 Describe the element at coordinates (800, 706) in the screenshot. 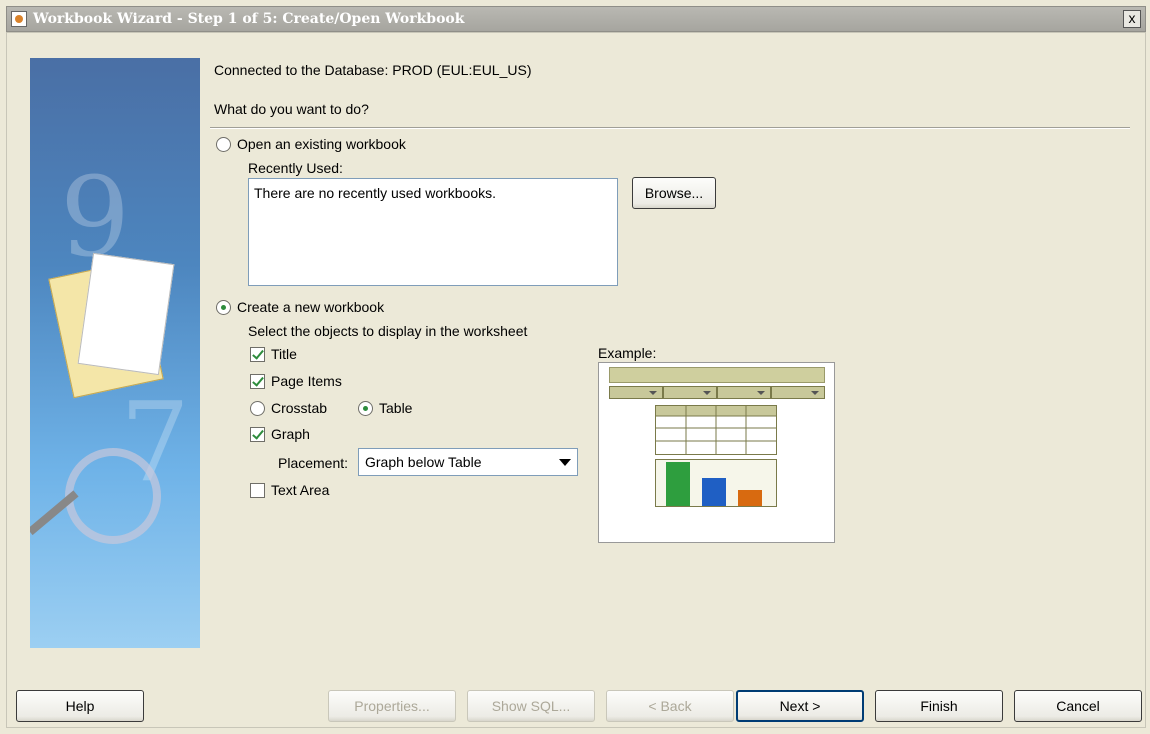

I see `next-button: Next >` at that location.